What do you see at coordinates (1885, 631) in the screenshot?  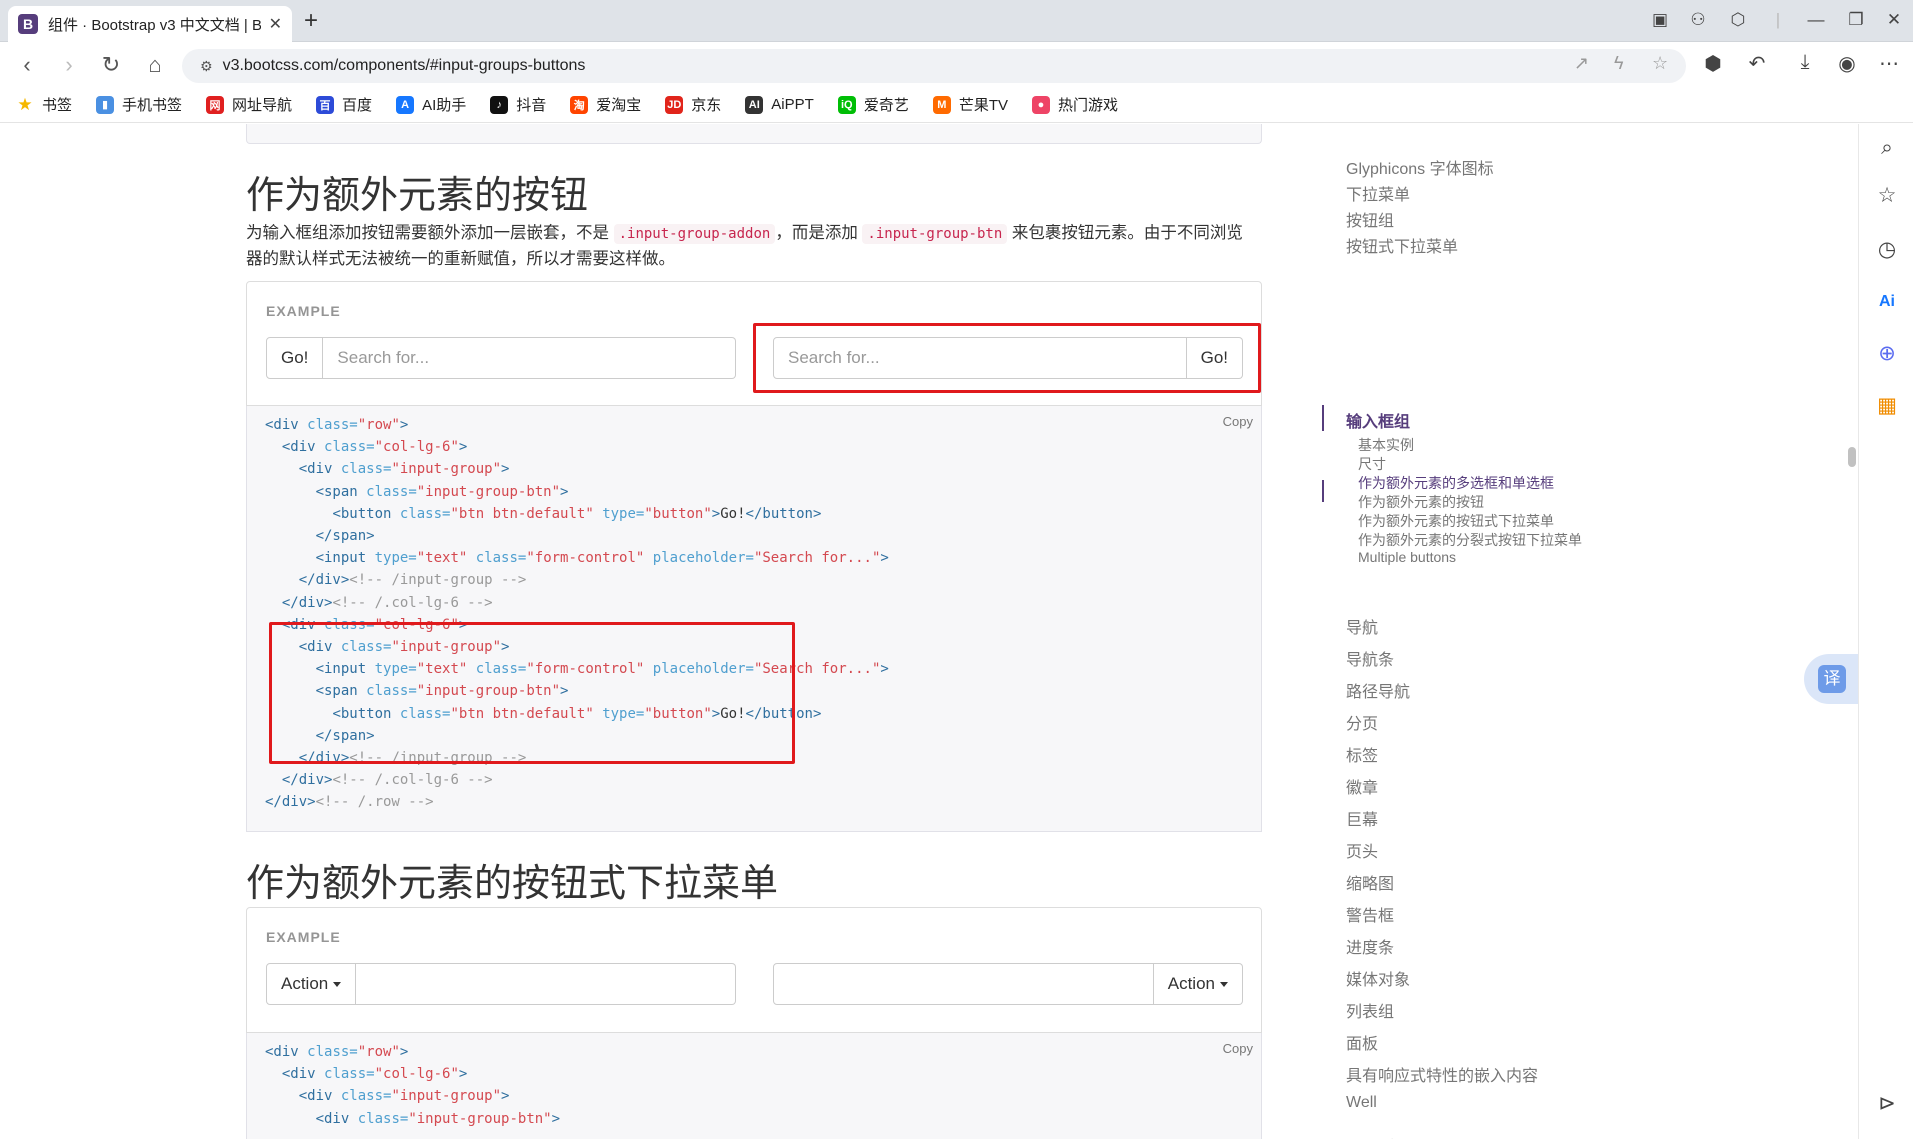 I see `browser-side-panel: ⌕ ☆ ◷ Ai ⊕ ▦ ⊳` at bounding box center [1885, 631].